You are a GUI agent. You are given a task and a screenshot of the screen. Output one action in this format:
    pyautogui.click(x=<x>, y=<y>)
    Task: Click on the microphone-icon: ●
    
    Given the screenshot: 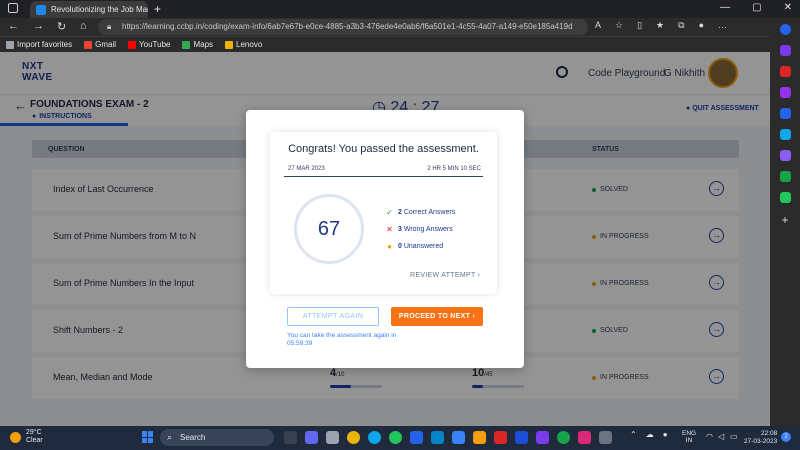 What is the action you would take?
    pyautogui.click(x=665, y=434)
    